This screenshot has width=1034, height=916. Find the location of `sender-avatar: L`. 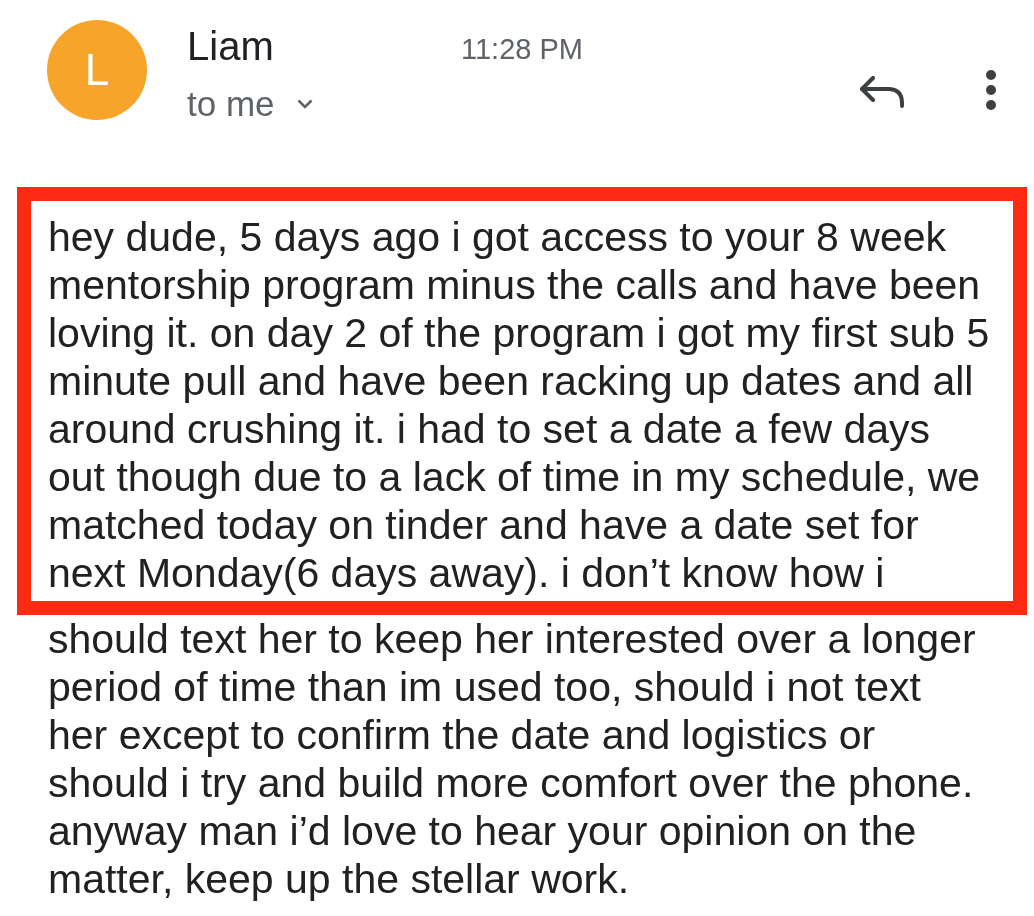

sender-avatar: L is located at coordinates (97, 70).